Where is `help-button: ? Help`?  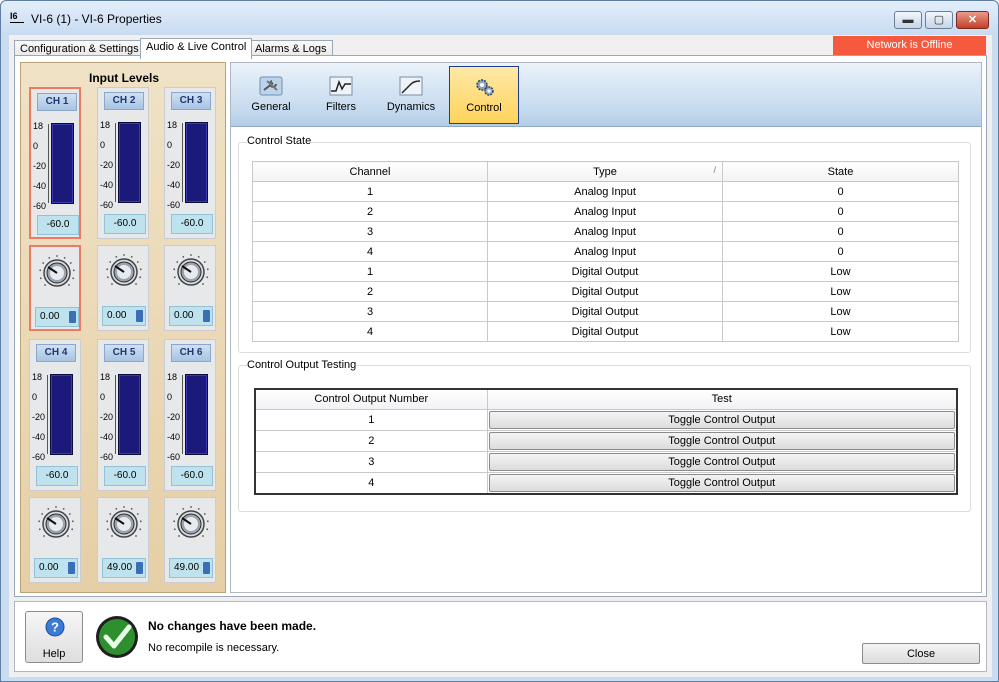 help-button: ? Help is located at coordinates (54, 637).